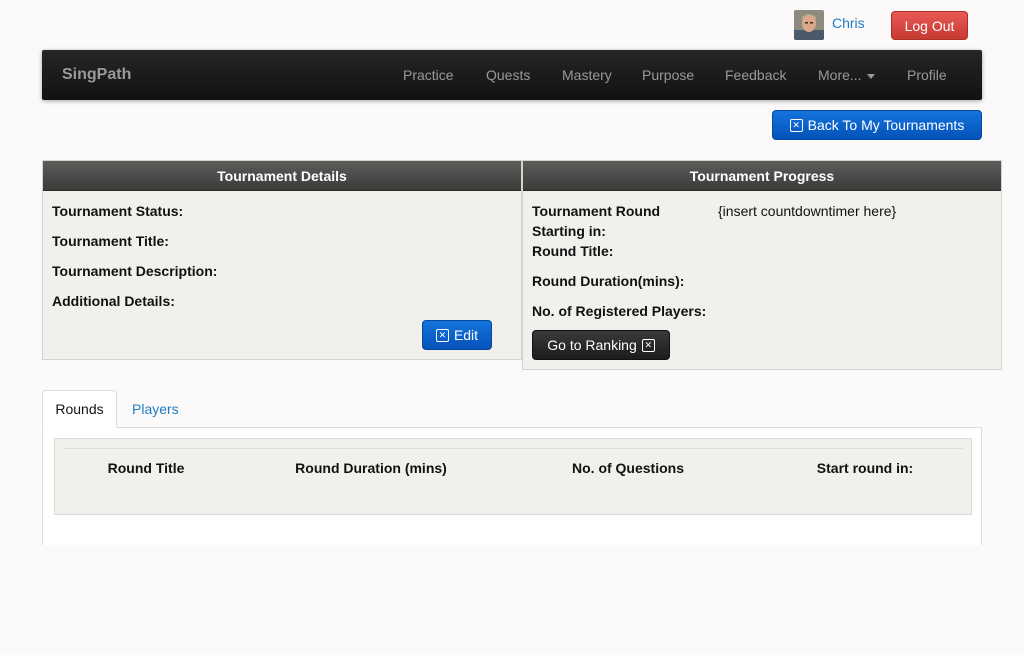  What do you see at coordinates (96, 75) in the screenshot?
I see `brand-logo: SingPath` at bounding box center [96, 75].